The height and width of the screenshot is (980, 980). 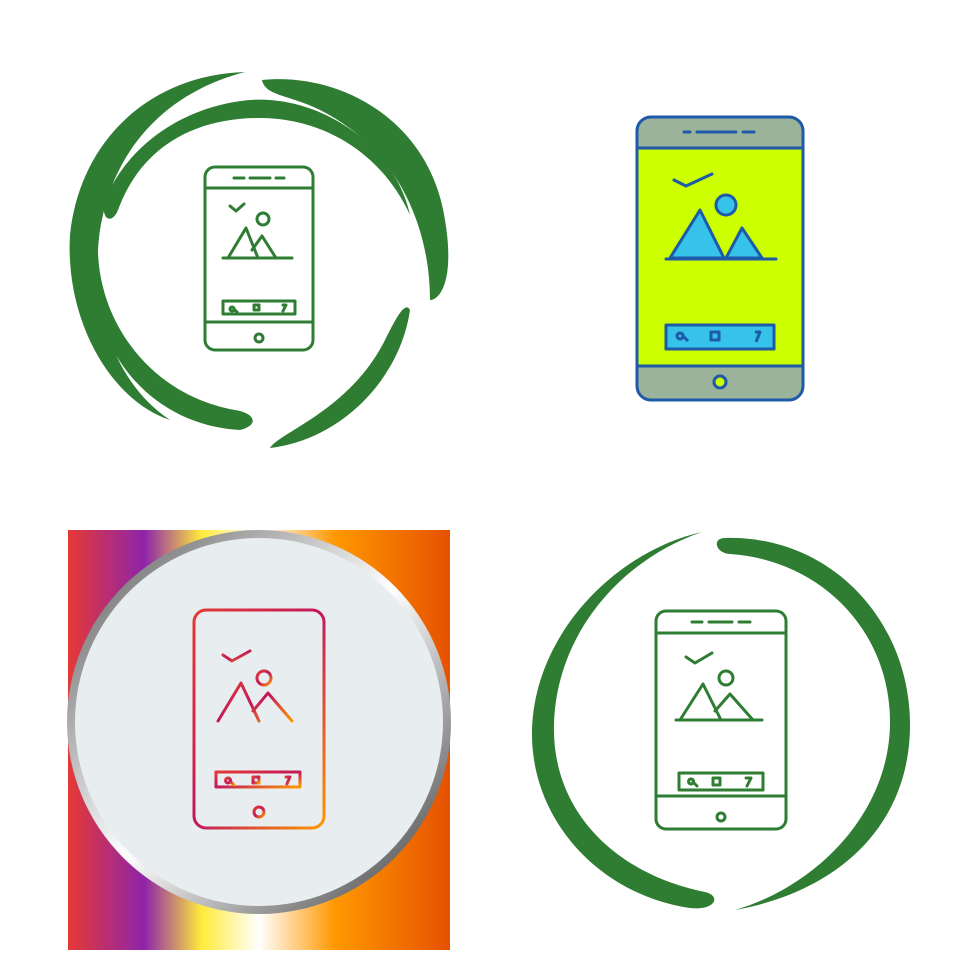 I want to click on smartphone-gallery-icon-green-ring, so click(x=720, y=721).